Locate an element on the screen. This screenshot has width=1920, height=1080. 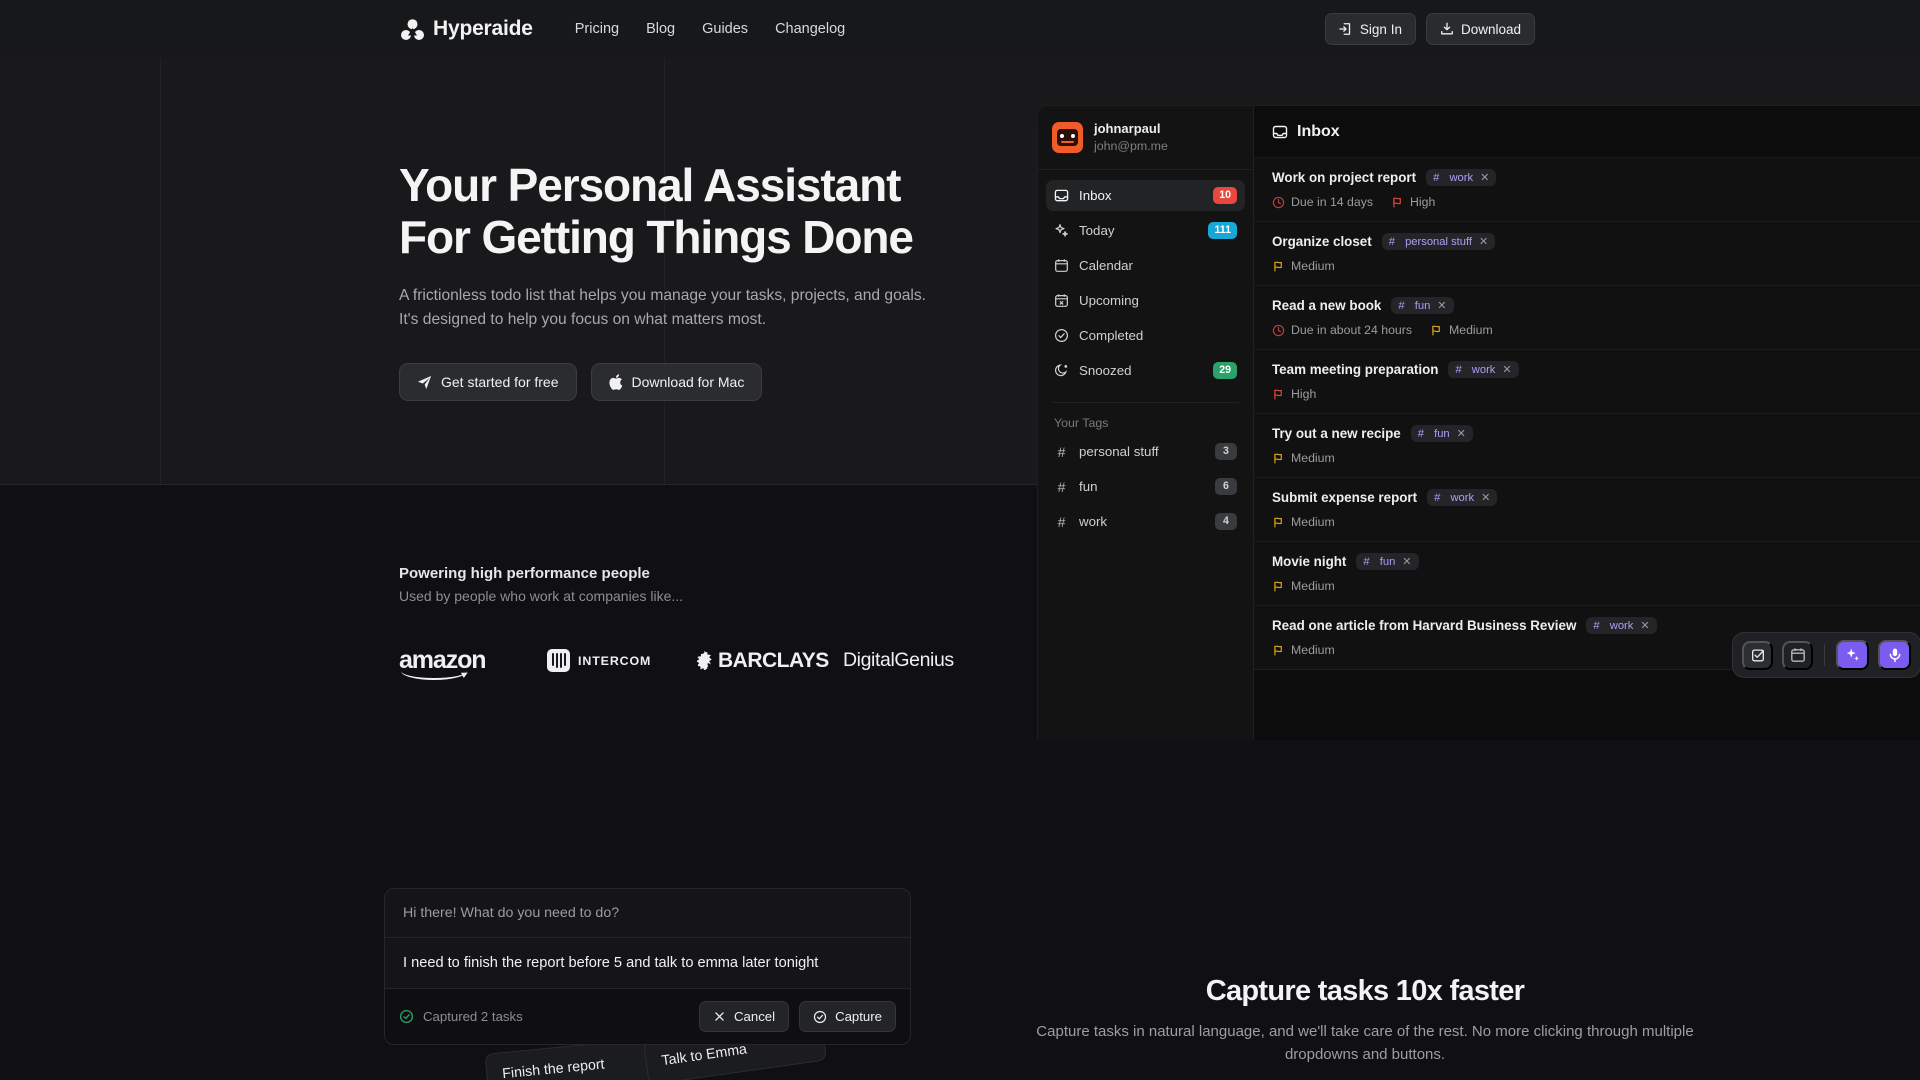
sidebar-item-upcoming: Upcoming is located at coordinates (1145, 300).